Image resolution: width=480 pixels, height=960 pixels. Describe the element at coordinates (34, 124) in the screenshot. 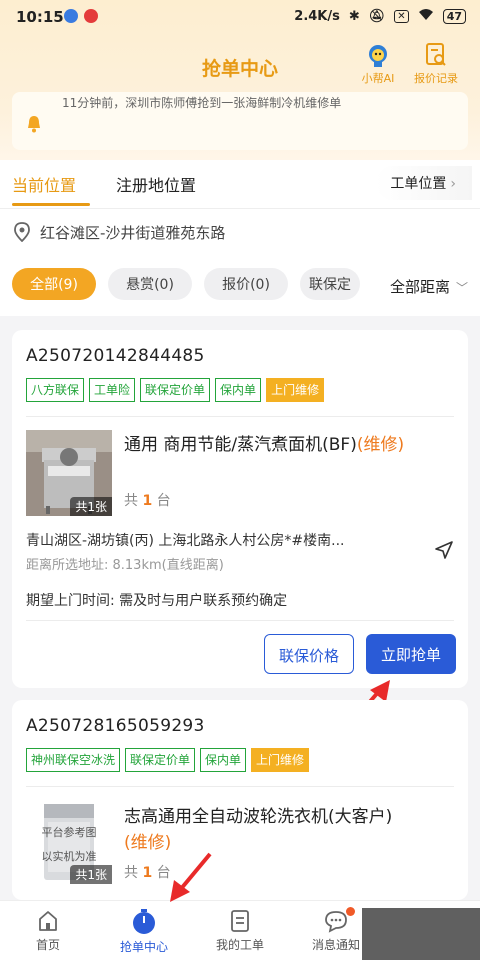

I see `bell-icon` at that location.